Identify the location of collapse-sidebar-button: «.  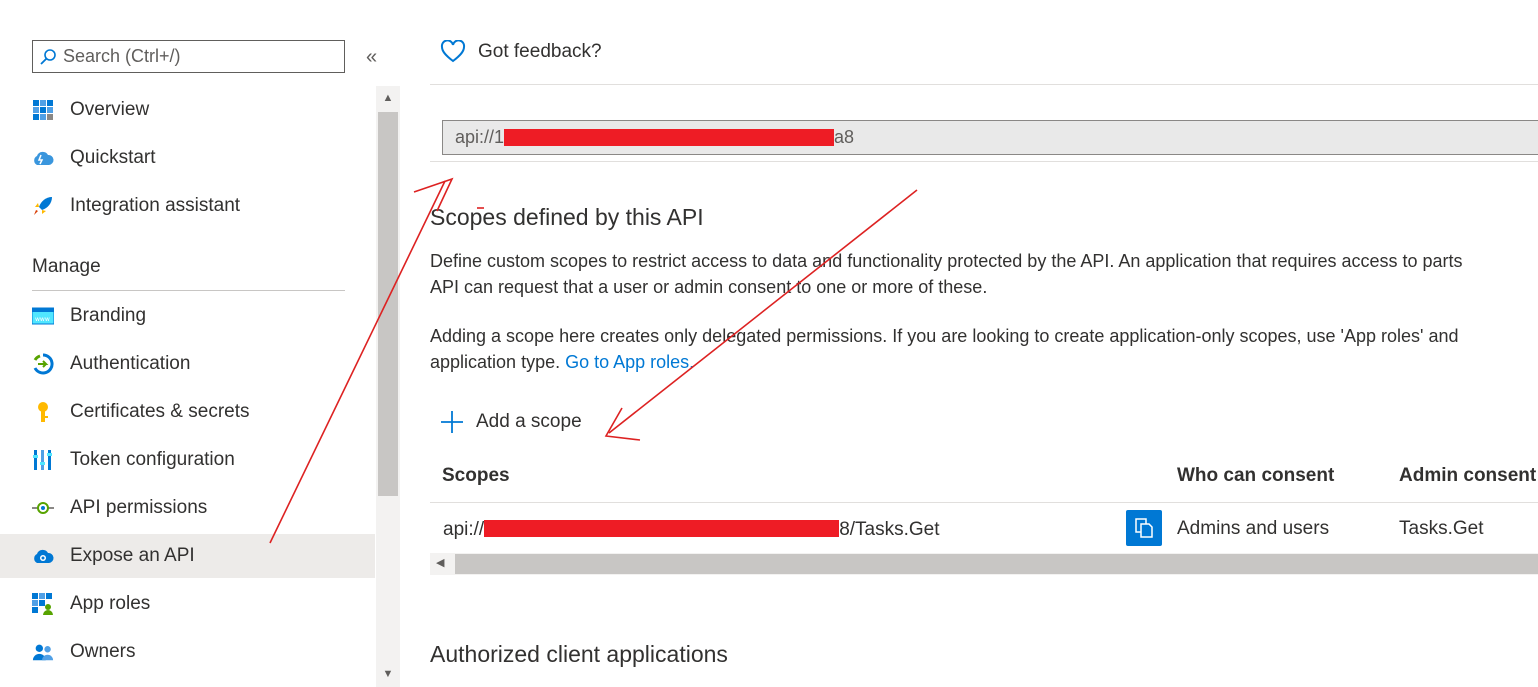
(376, 57).